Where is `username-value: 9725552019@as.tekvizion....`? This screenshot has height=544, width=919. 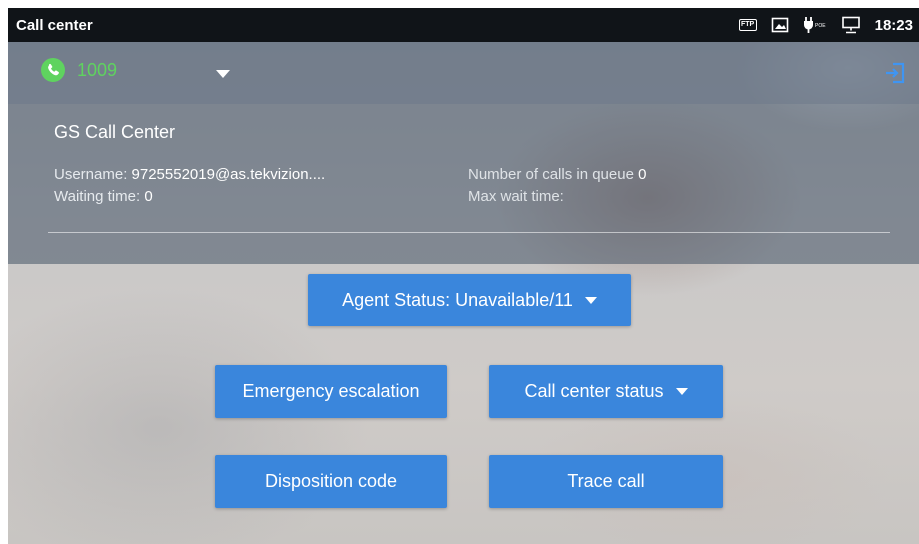 username-value: 9725552019@as.tekvizion.... is located at coordinates (228, 174).